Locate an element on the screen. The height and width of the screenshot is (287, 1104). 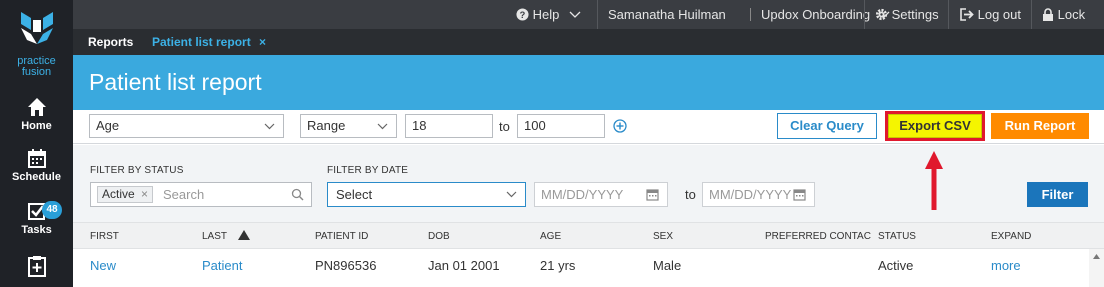
search-icon is located at coordinates (297, 194).